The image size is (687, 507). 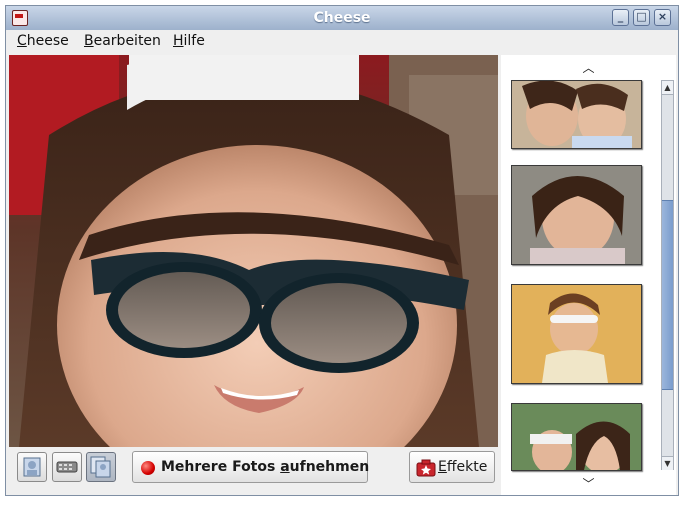 I want to click on effects-label: Effekte, so click(x=462, y=467).